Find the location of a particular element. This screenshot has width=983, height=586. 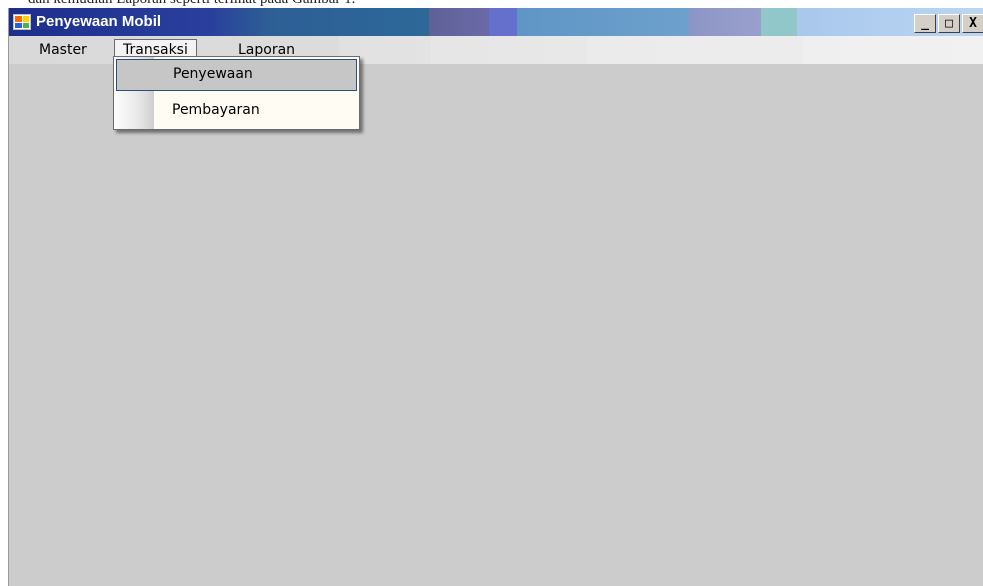

transaksi-dropdown-menu: Penyewaan Pembayaran is located at coordinates (236, 93).